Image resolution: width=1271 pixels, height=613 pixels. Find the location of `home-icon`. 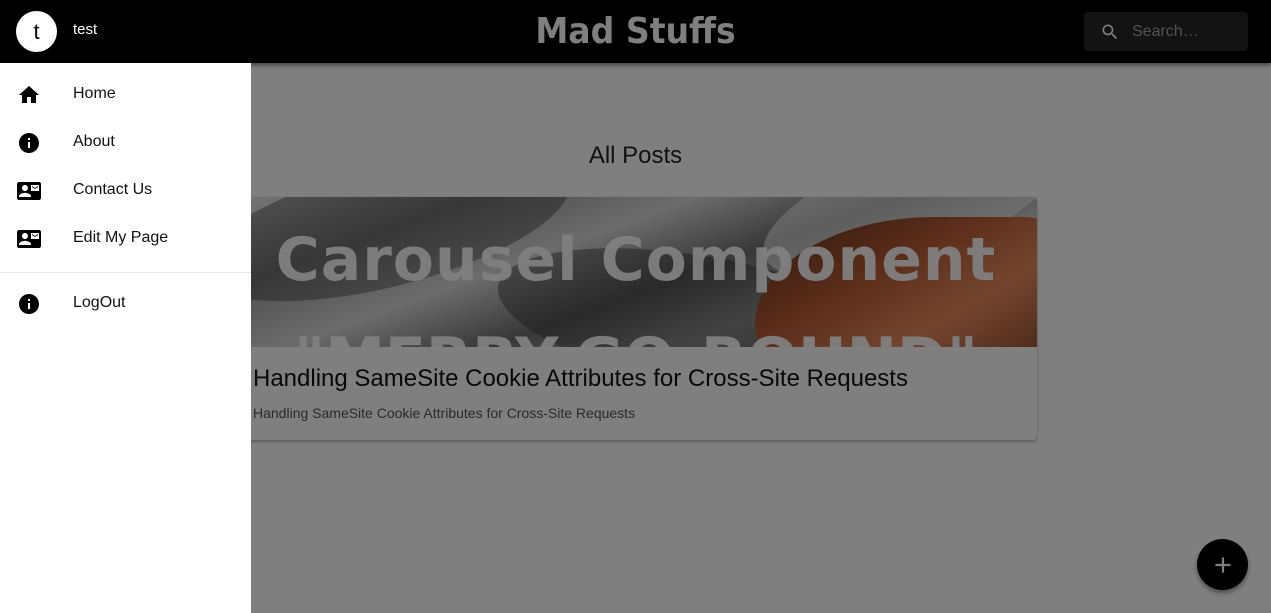

home-icon is located at coordinates (29, 94).